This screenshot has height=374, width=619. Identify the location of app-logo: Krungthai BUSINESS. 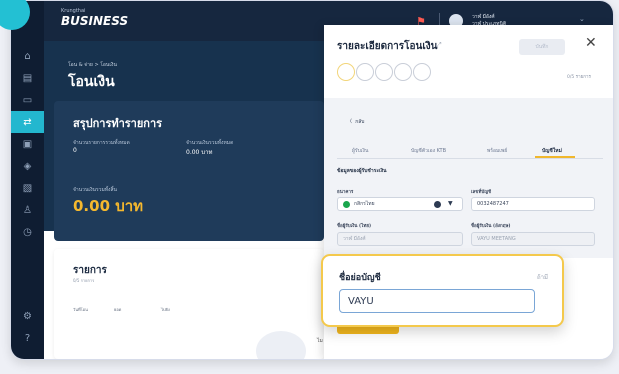
(95, 18).